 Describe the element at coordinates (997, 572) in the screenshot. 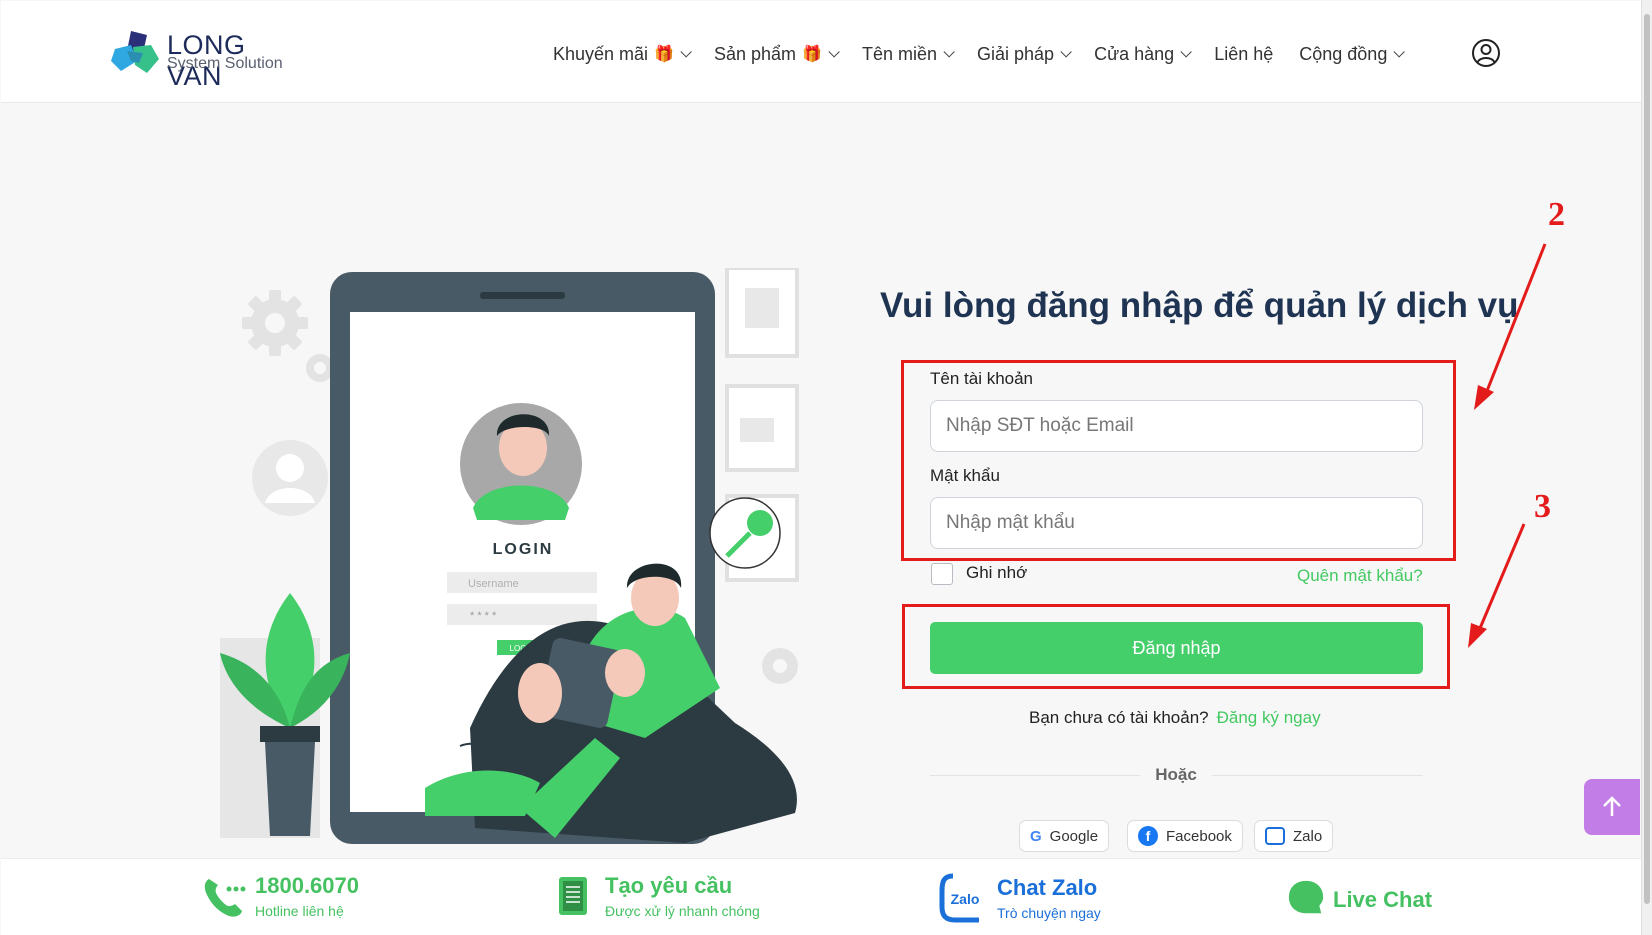

I see `remember-label: Ghi nhớ` at that location.